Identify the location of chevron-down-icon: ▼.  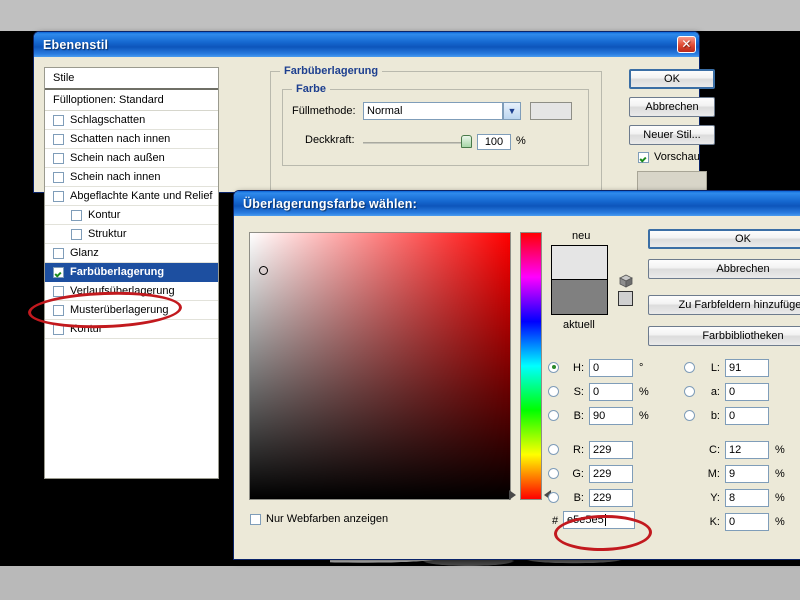
(512, 111).